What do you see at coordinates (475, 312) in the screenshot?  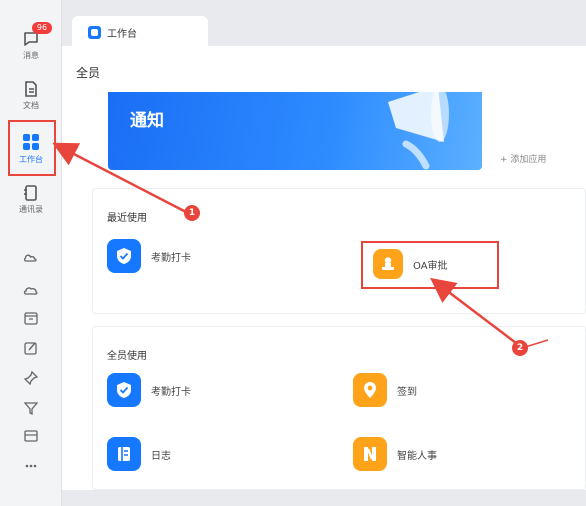 I see `arrow-to-oa-approval` at bounding box center [475, 312].